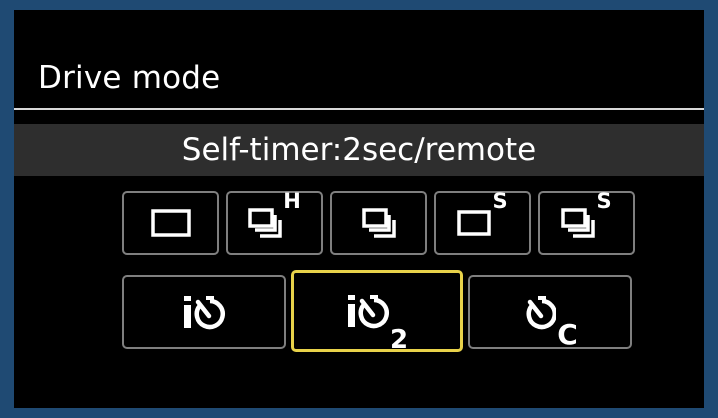 The image size is (718, 418). What do you see at coordinates (567, 334) in the screenshot?
I see `mode-suffix-label: C` at bounding box center [567, 334].